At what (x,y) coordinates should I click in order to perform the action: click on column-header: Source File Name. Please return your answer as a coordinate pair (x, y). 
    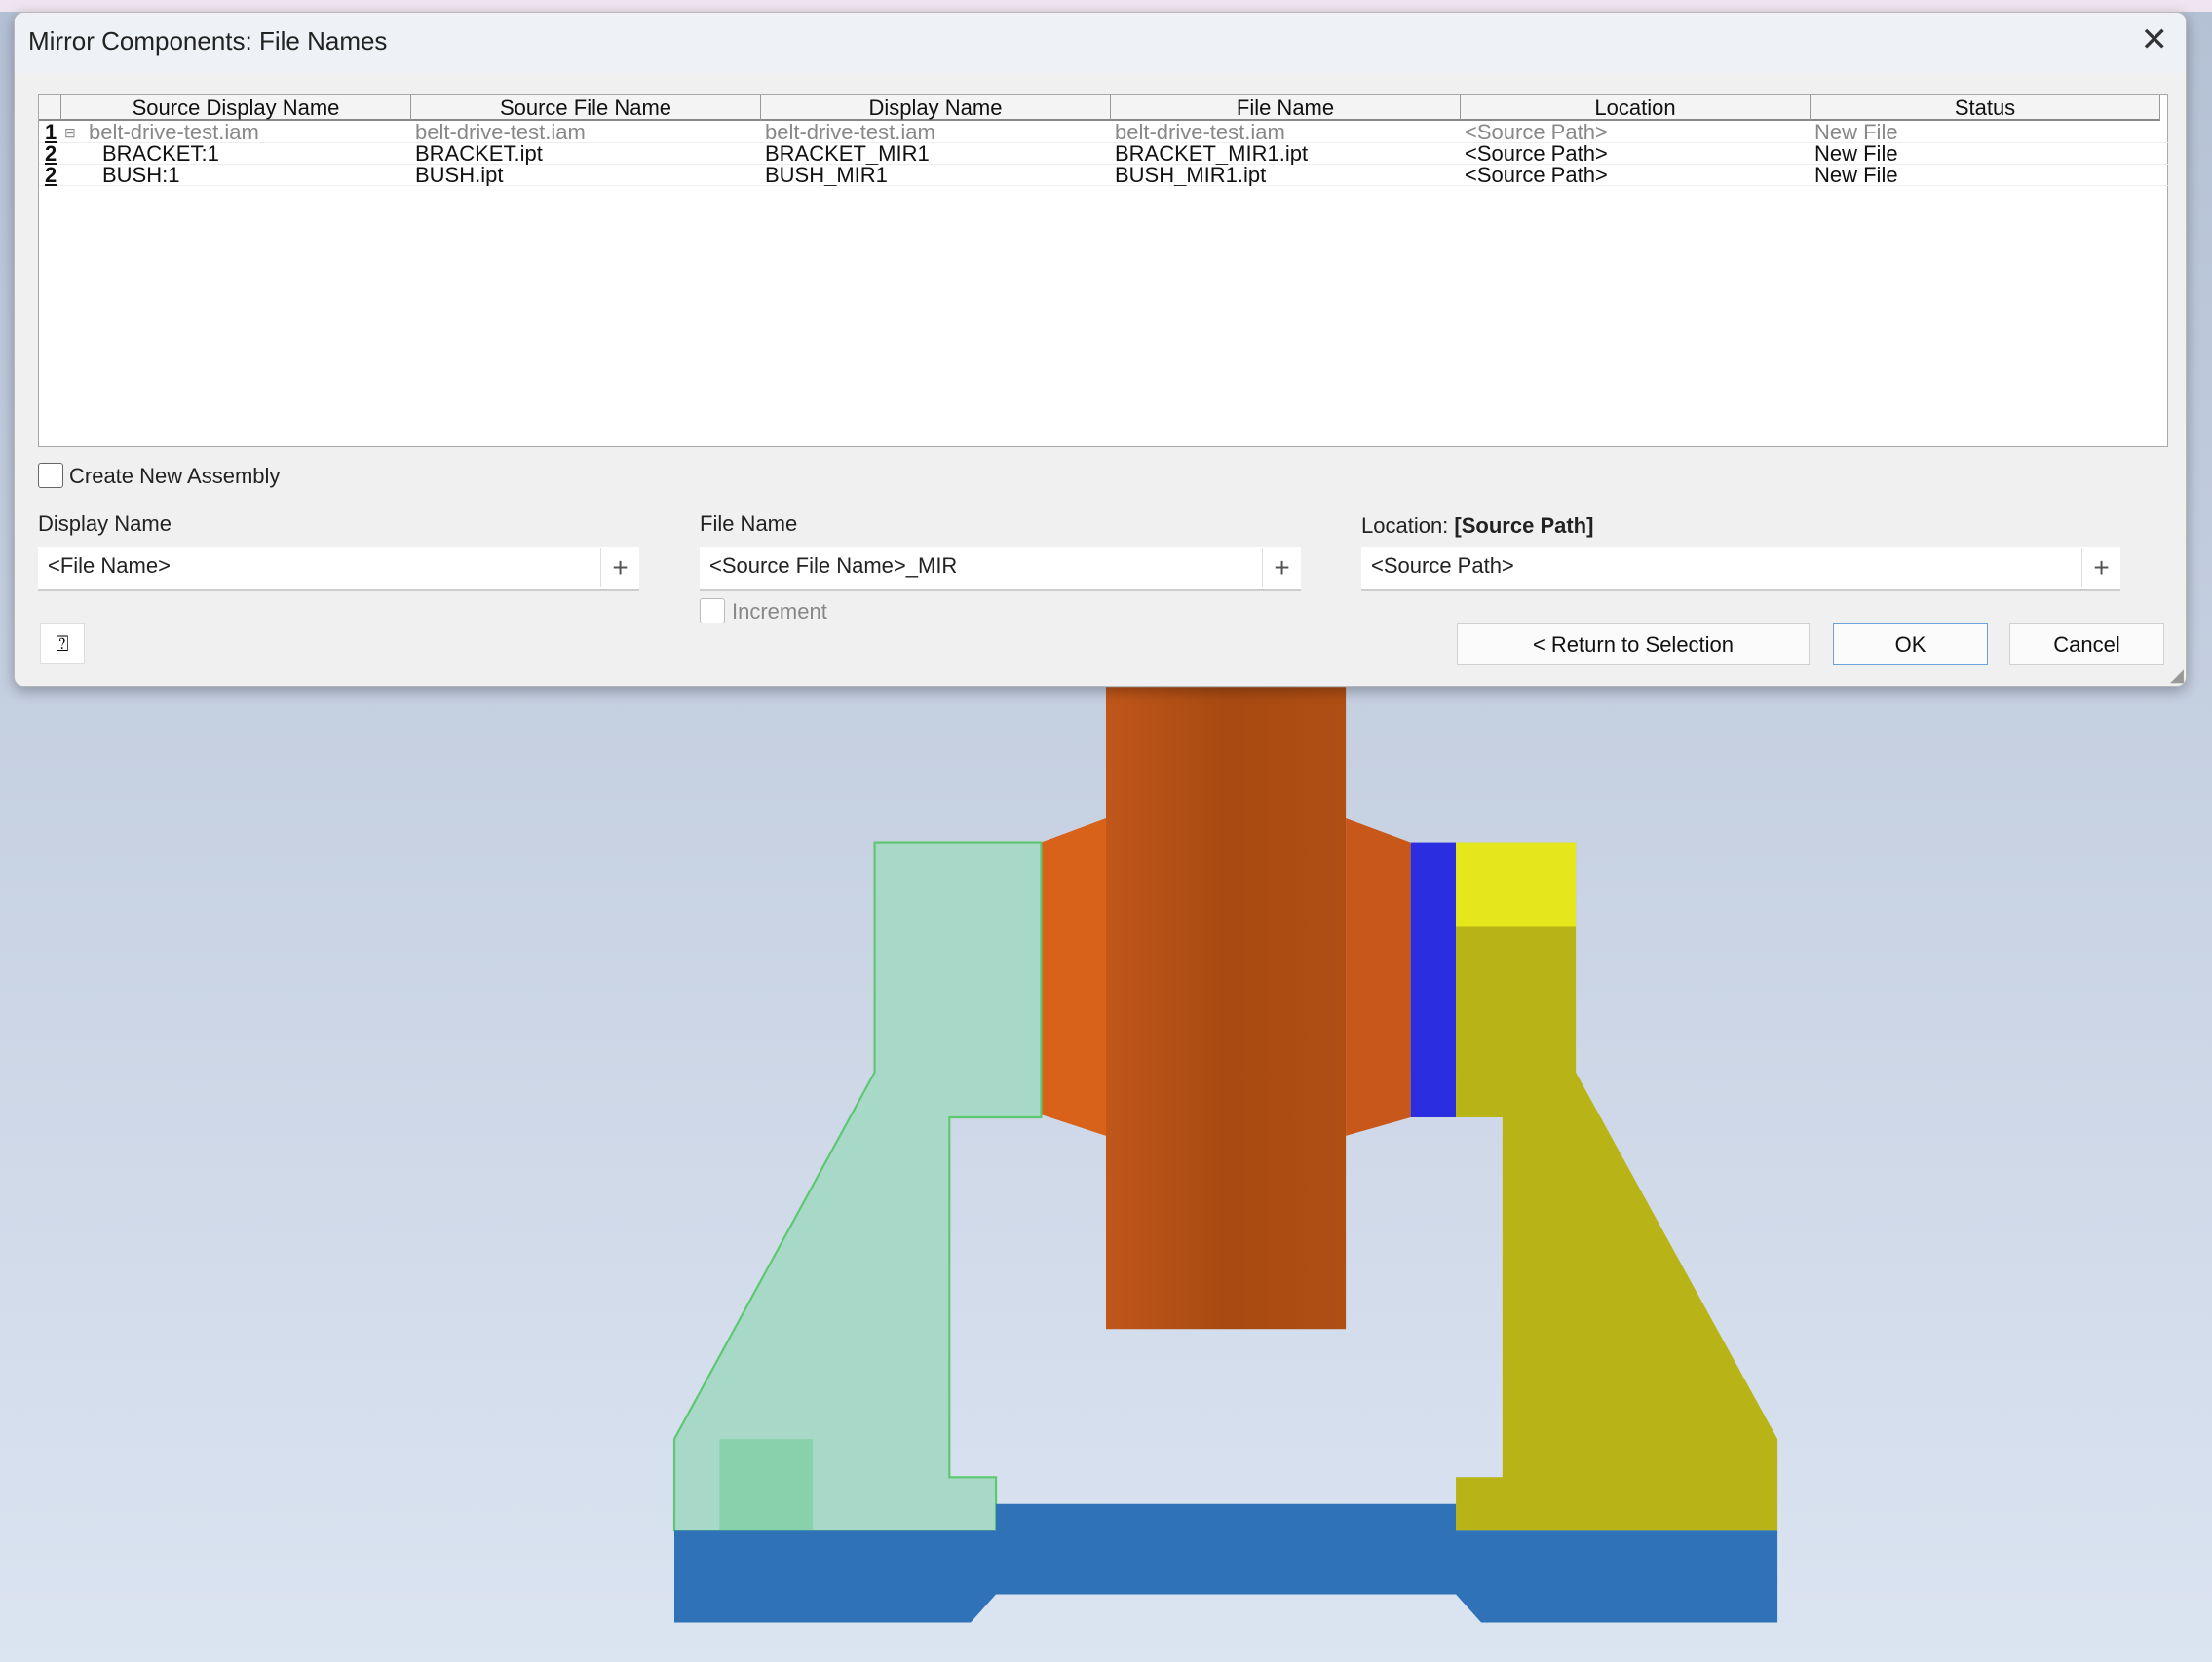
    Looking at the image, I should click on (586, 108).